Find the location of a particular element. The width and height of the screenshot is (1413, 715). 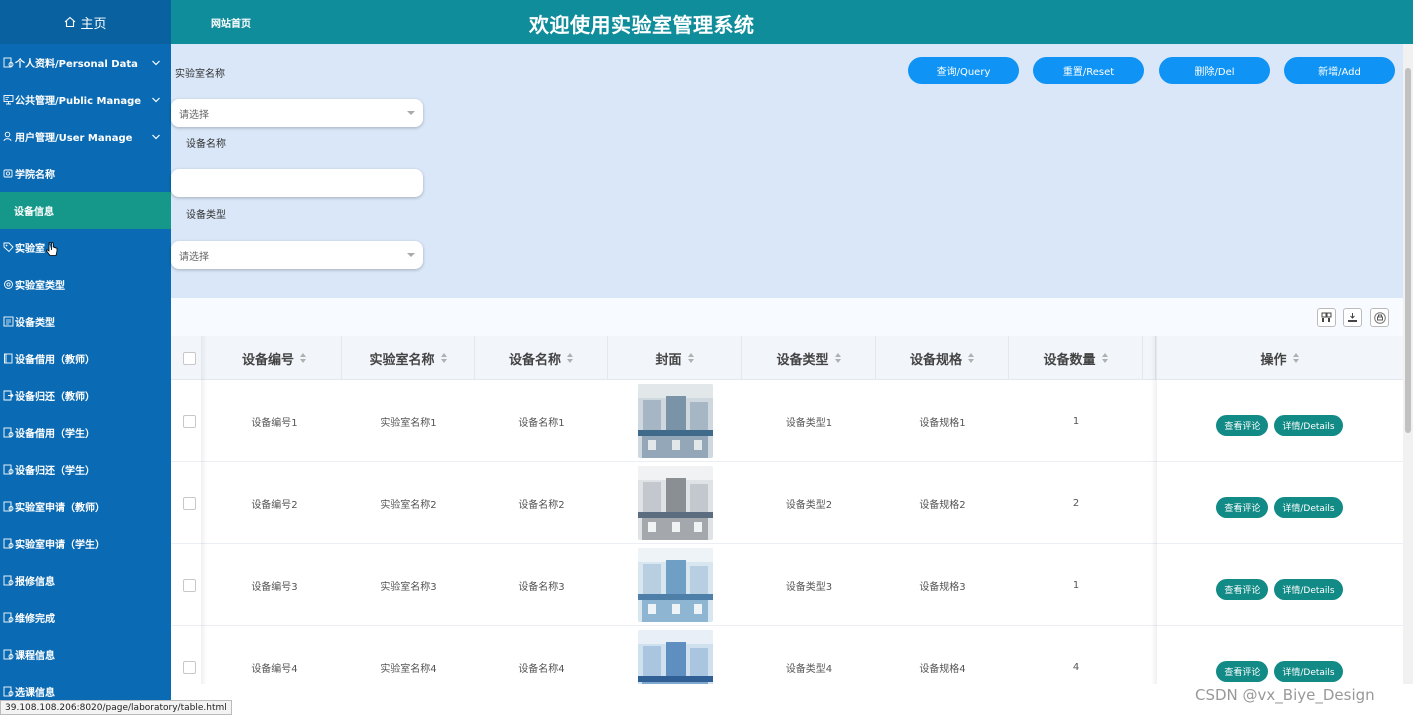

columns-icon is located at coordinates (1326, 317).